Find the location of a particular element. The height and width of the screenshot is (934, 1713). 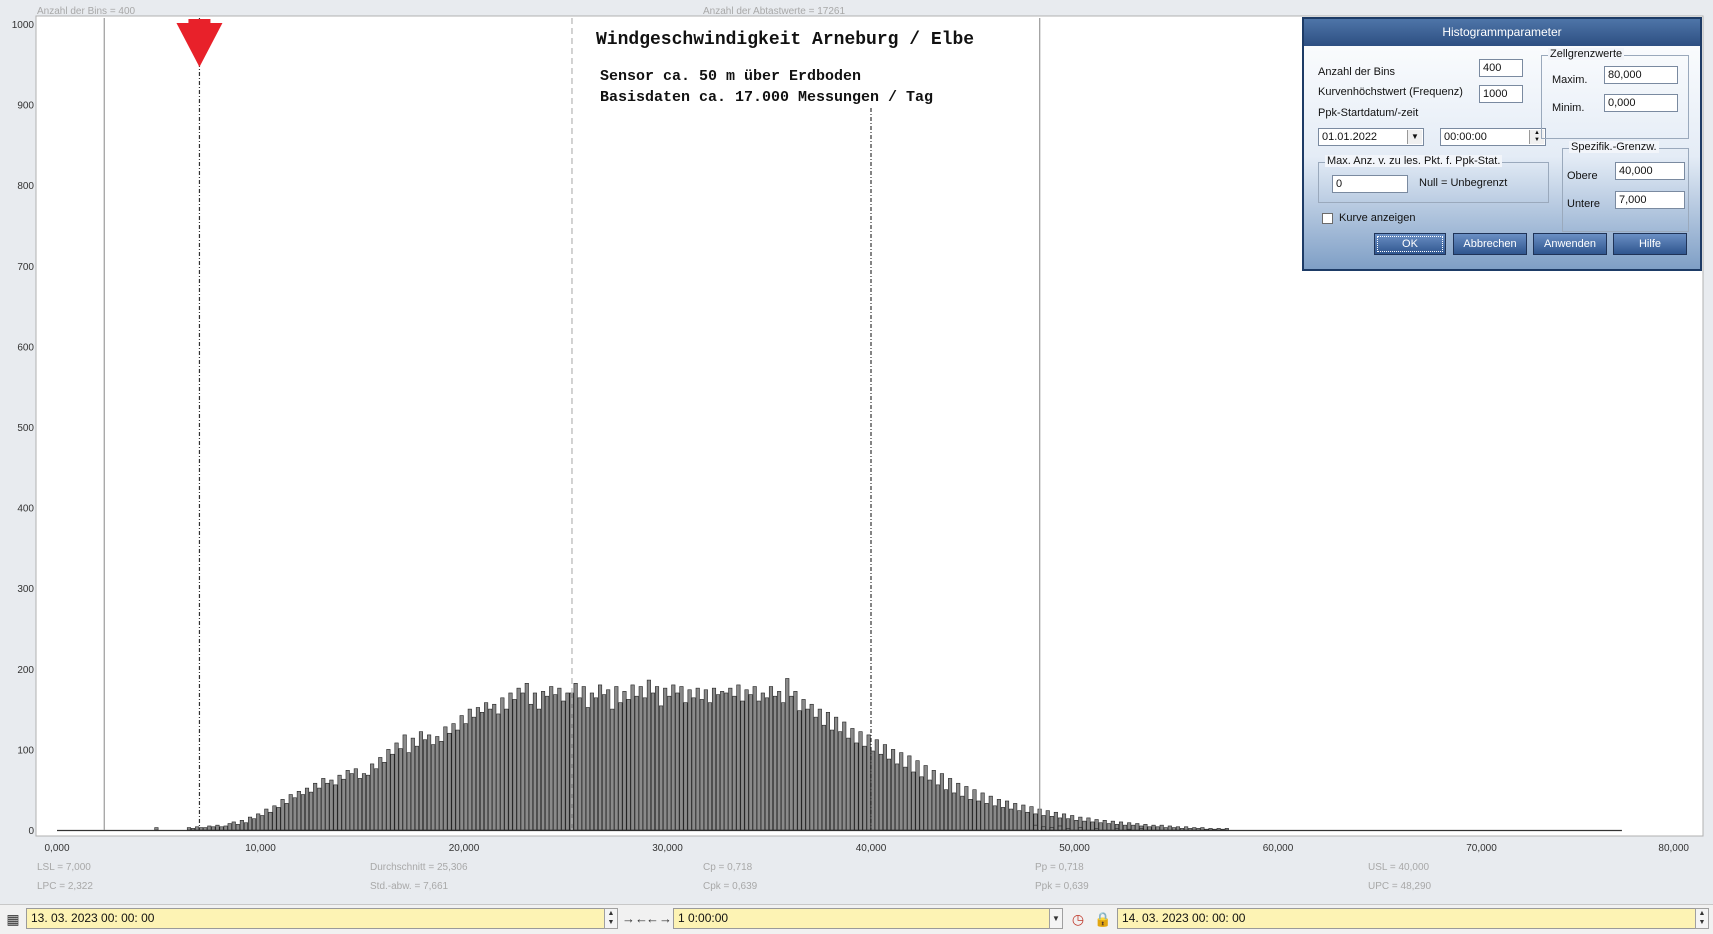

date-combo: 01.01.2022 ▼ is located at coordinates (1371, 137).